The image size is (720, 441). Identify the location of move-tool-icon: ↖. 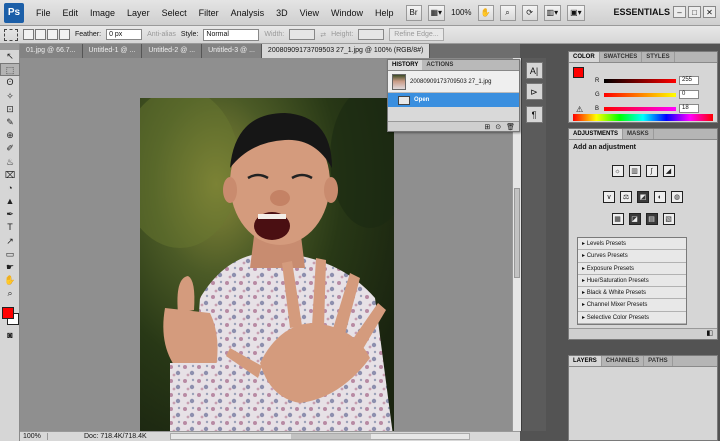
(10, 56).